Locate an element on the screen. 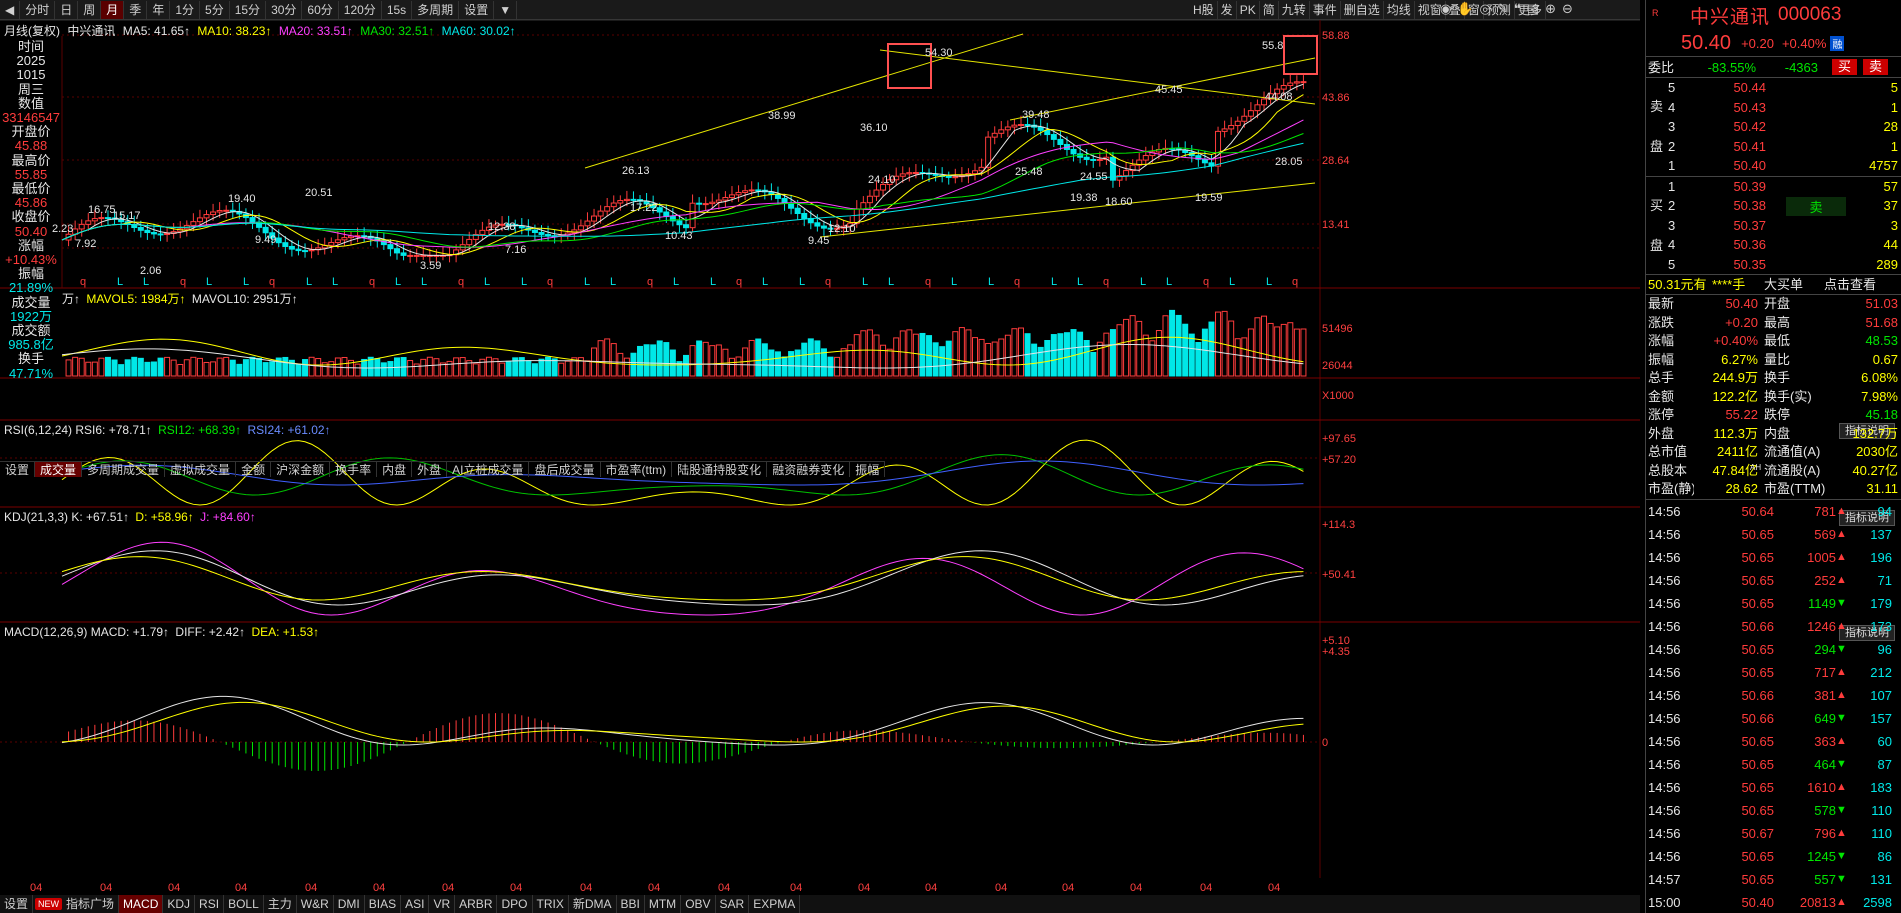 This screenshot has width=1901, height=913. indicator-tab: BBI is located at coordinates (631, 904).